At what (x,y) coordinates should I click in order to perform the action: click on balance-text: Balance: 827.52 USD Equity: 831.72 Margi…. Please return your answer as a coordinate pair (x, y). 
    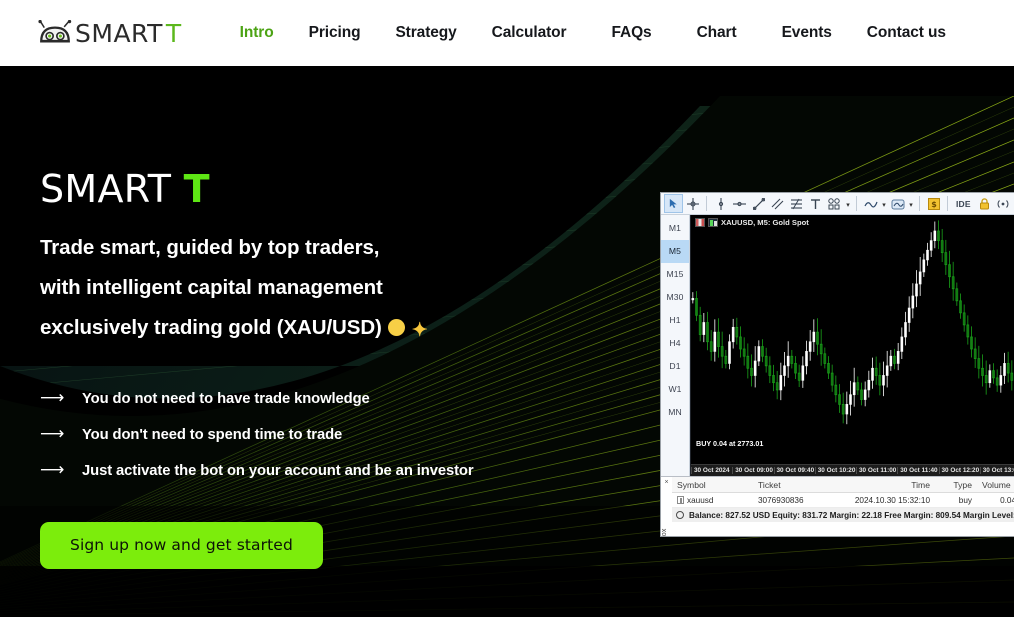
    Looking at the image, I should click on (851, 515).